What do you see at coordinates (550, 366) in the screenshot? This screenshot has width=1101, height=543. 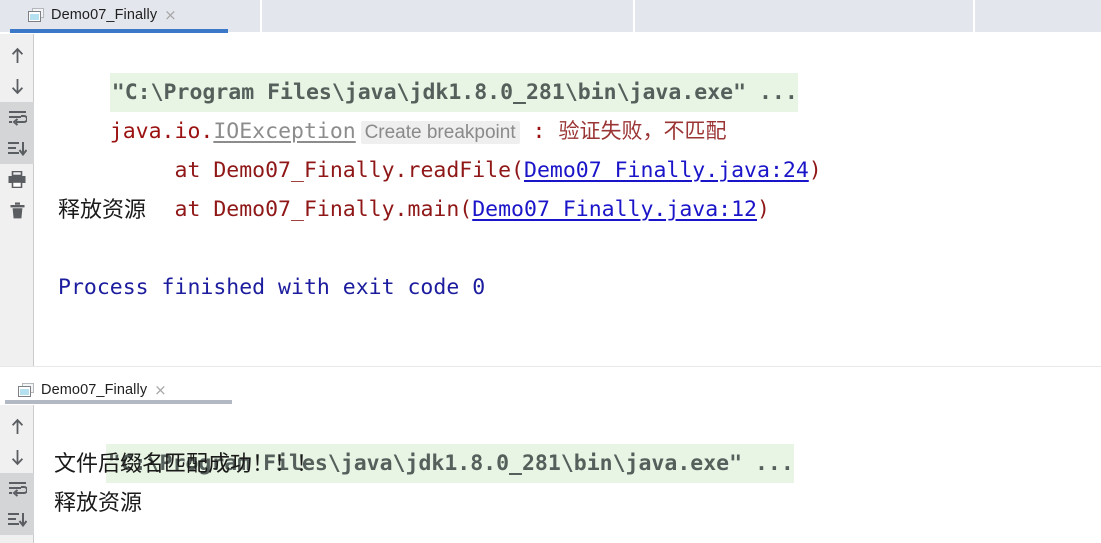 I see `panel-divider` at bounding box center [550, 366].